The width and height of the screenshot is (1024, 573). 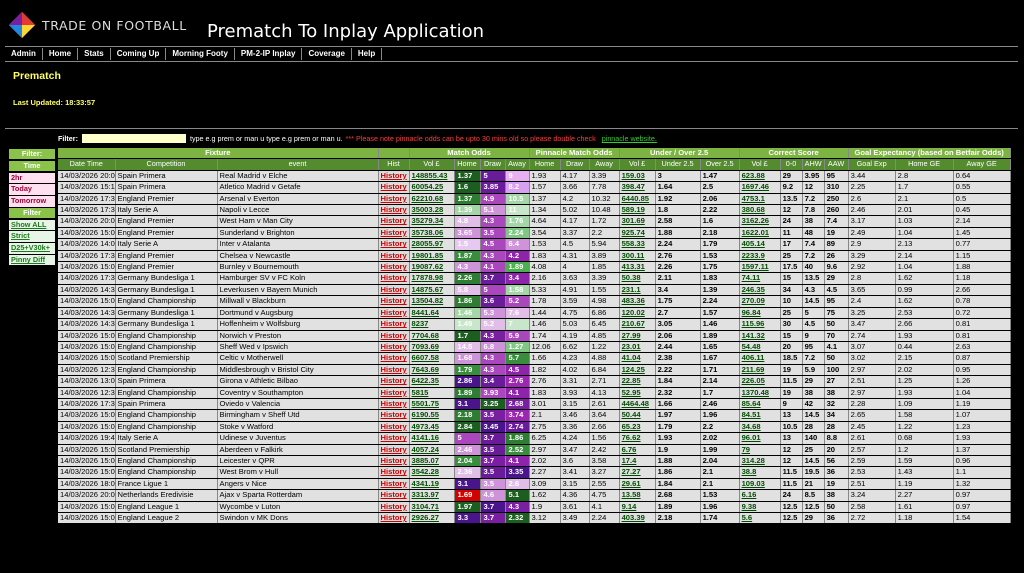 What do you see at coordinates (432, 393) in the screenshot?
I see `cell-vol: 5815` at bounding box center [432, 393].